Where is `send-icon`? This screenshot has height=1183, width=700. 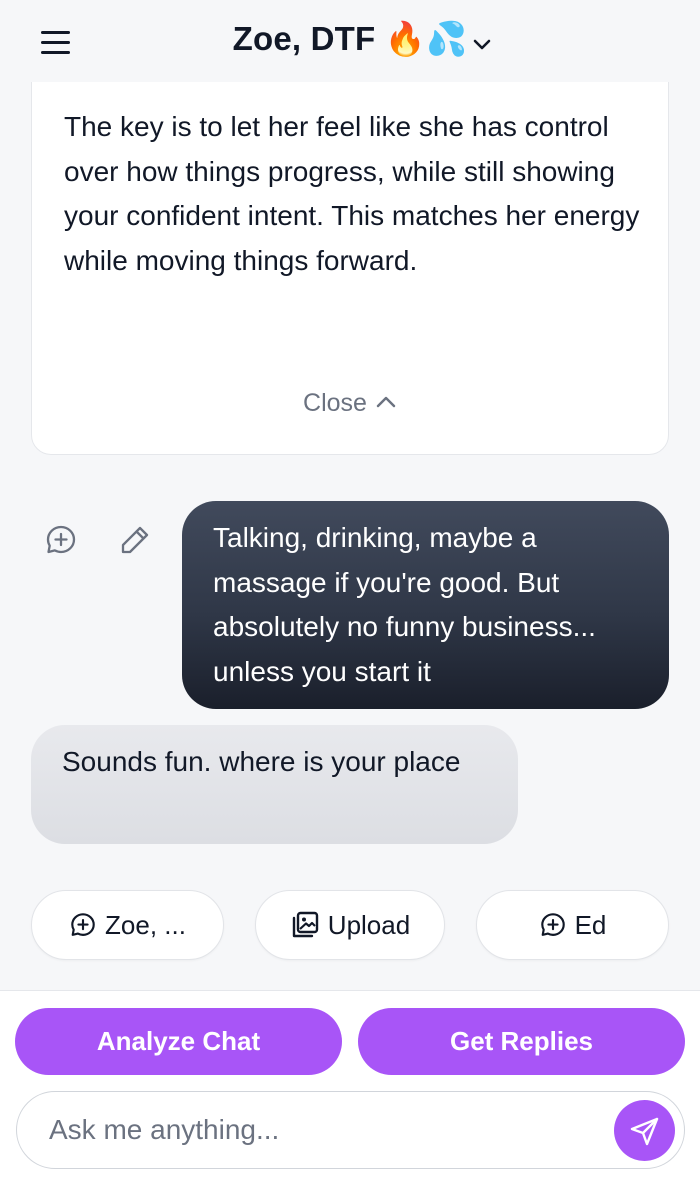 send-icon is located at coordinates (644, 1131).